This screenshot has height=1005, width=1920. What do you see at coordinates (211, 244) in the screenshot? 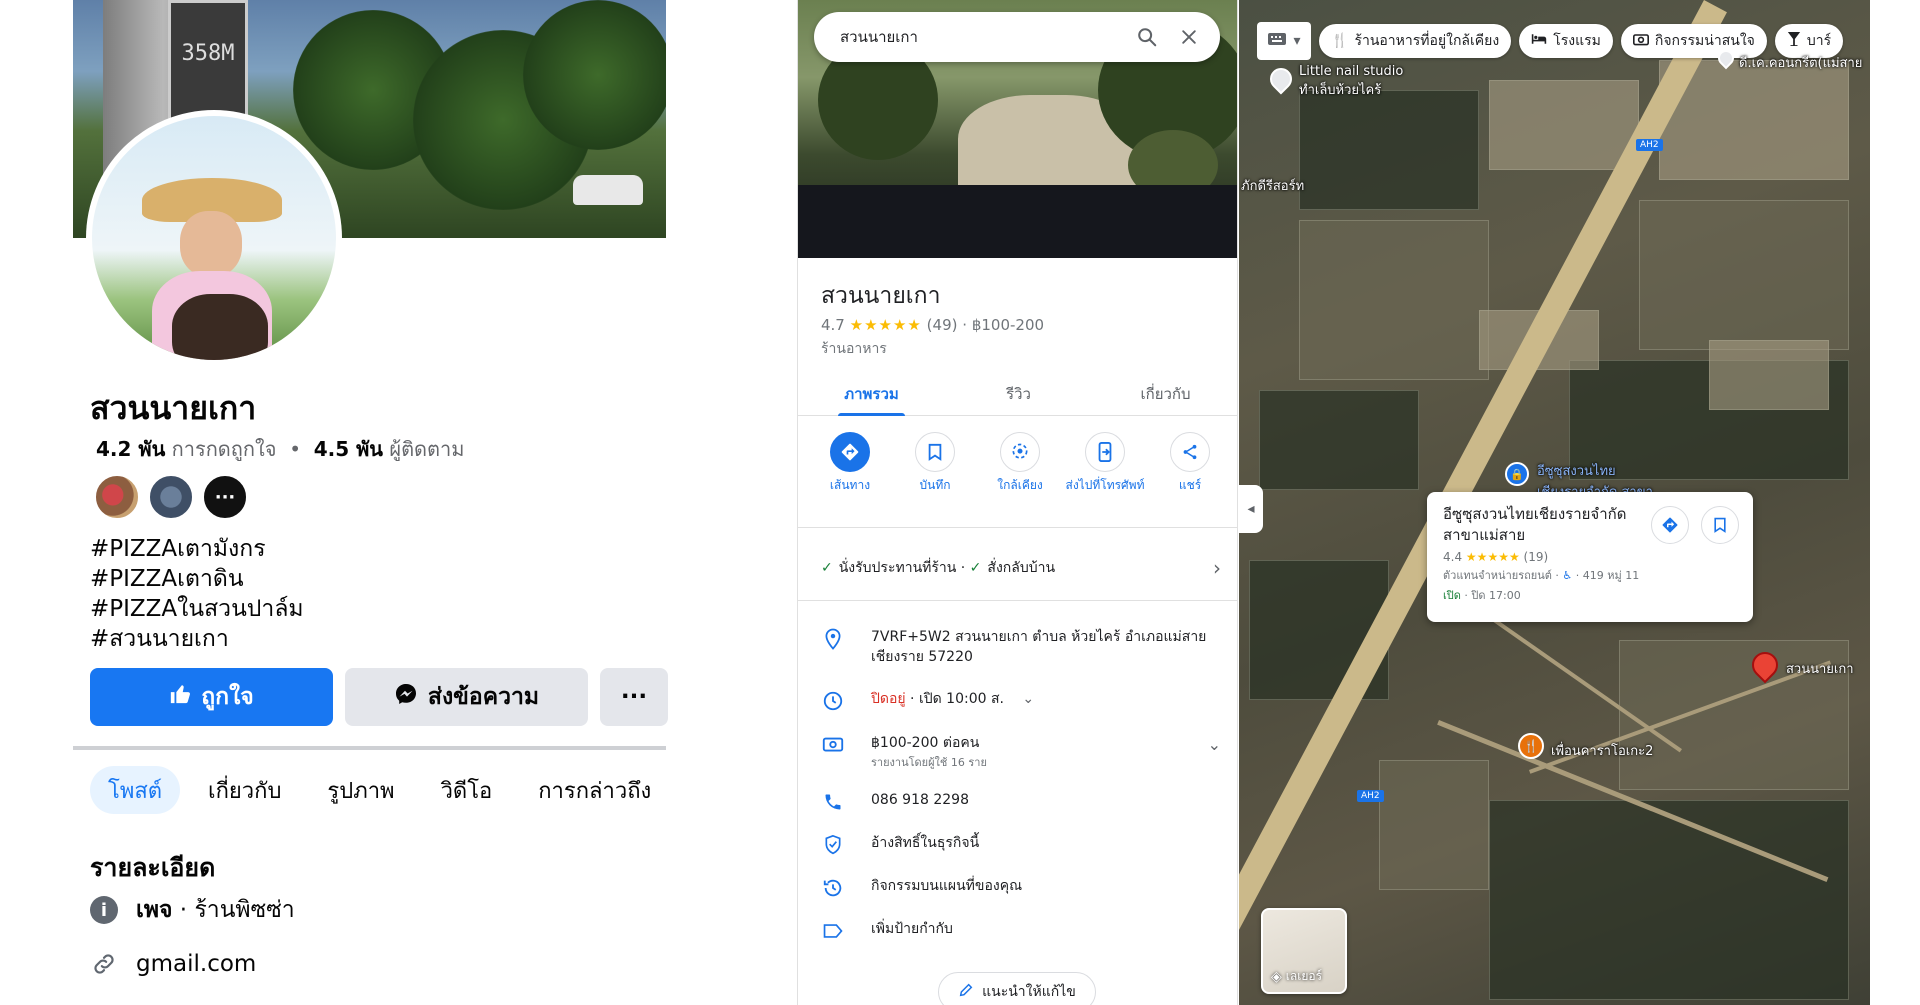
I see `avatar-face` at bounding box center [211, 244].